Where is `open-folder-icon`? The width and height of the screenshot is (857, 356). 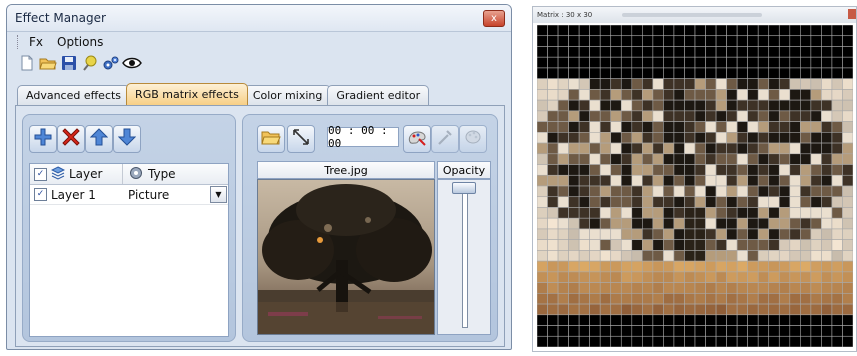
open-folder-icon is located at coordinates (48, 63).